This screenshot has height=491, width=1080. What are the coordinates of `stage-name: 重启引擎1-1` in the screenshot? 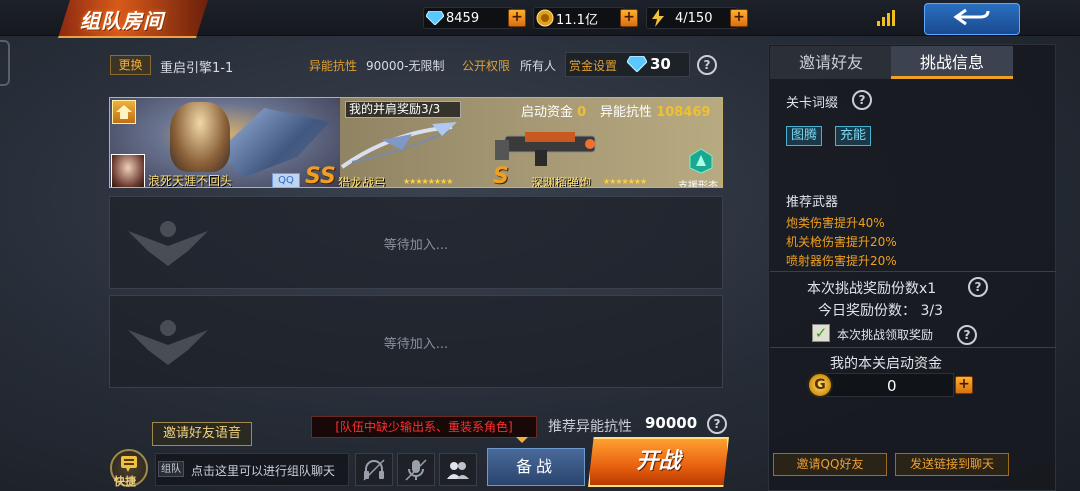 It's located at (197, 68).